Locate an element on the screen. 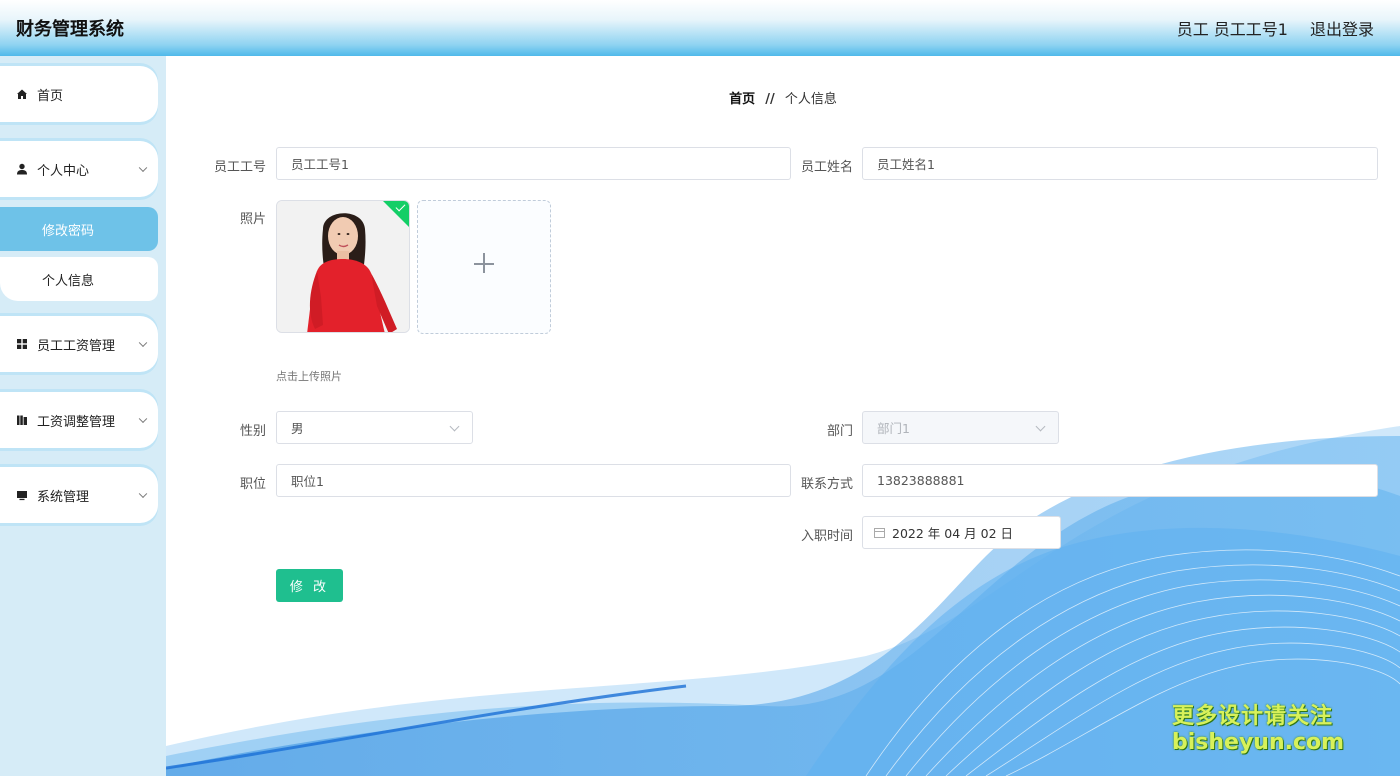  sidebar-item-label: 员工工资管理 is located at coordinates (76, 346).